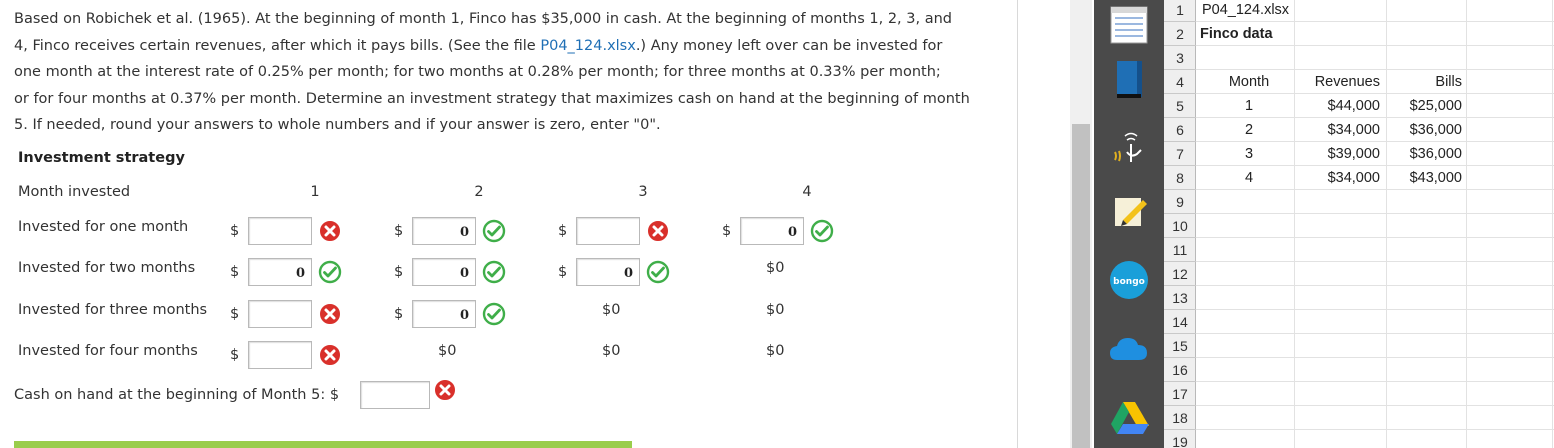  I want to click on cell-revenues: $39,000, so click(1339, 154).